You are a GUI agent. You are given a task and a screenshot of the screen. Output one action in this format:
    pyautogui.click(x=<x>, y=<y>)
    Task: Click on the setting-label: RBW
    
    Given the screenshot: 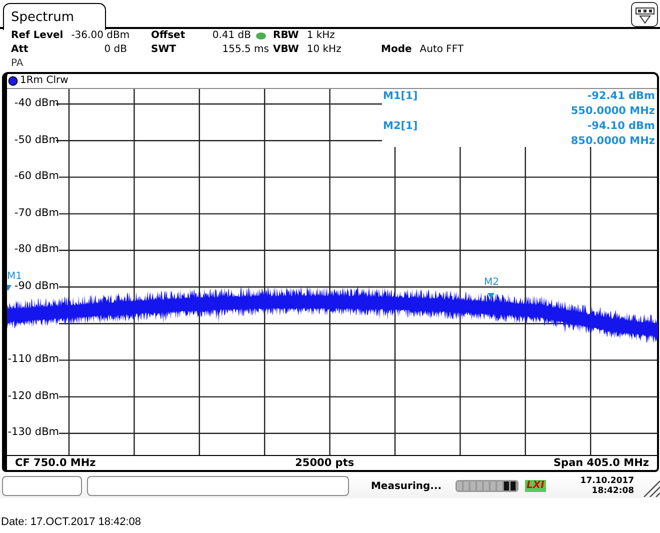 What is the action you would take?
    pyautogui.click(x=286, y=36)
    